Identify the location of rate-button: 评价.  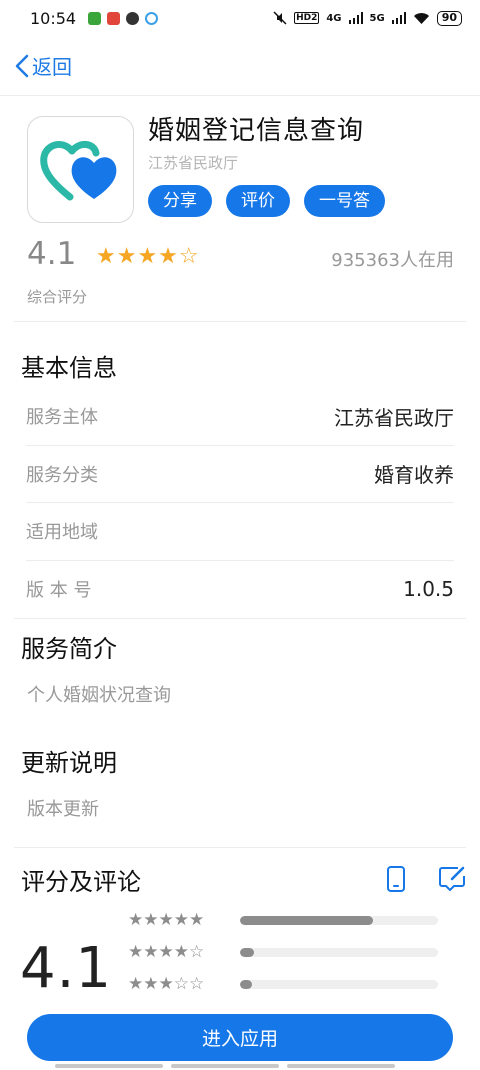
(258, 201).